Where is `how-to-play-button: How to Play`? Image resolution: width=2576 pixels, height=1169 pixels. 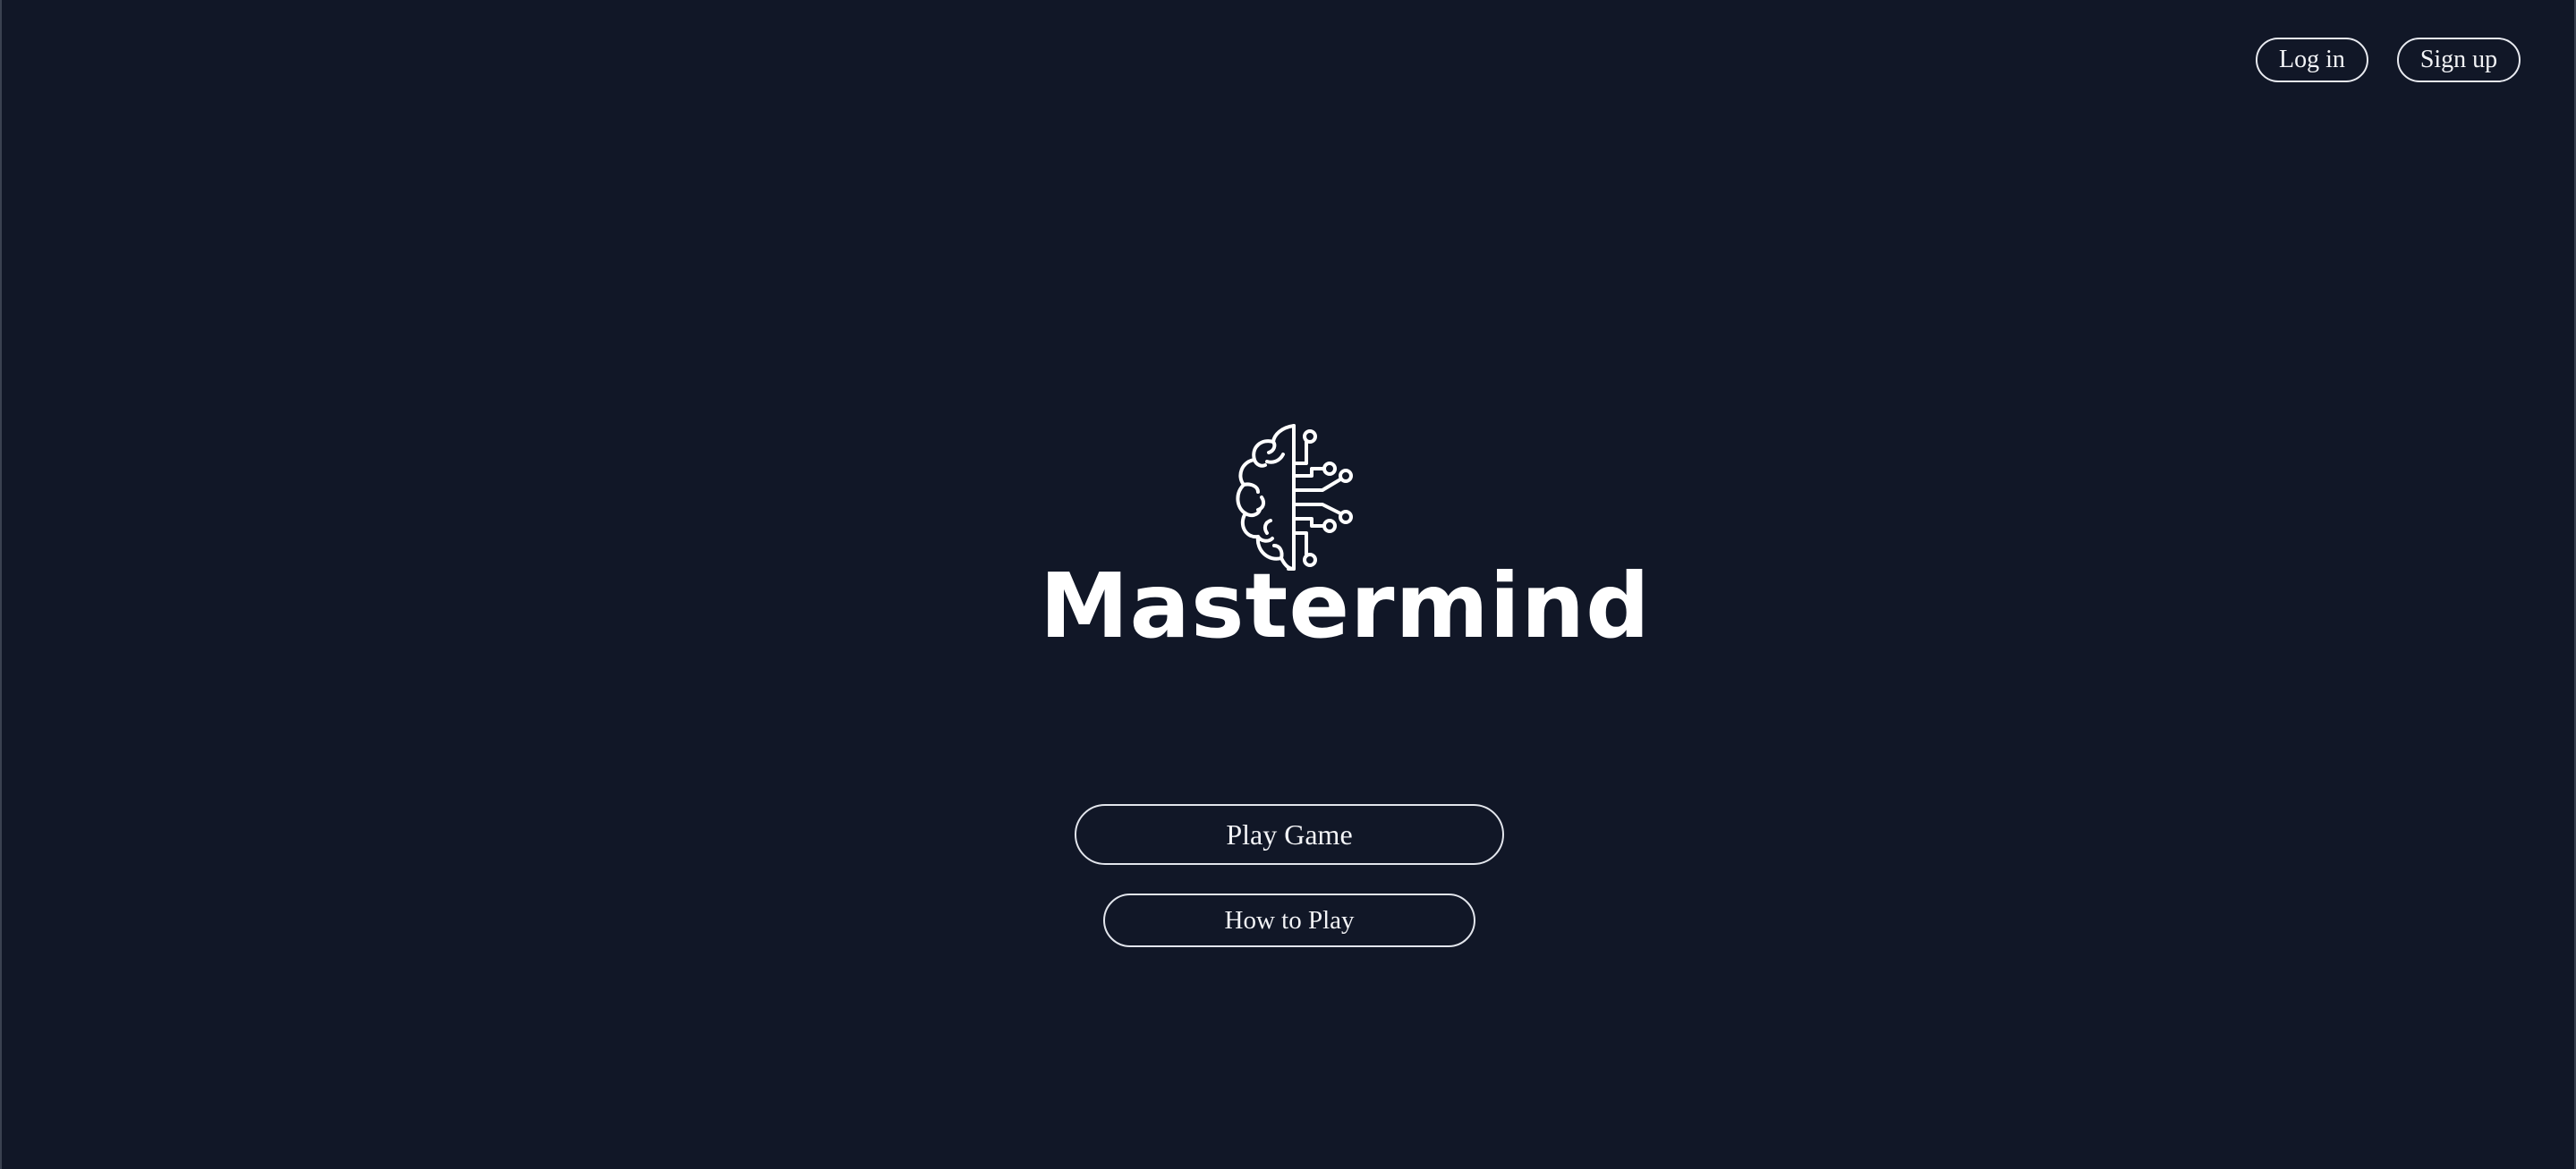
how-to-play-button: How to Play is located at coordinates (1289, 921).